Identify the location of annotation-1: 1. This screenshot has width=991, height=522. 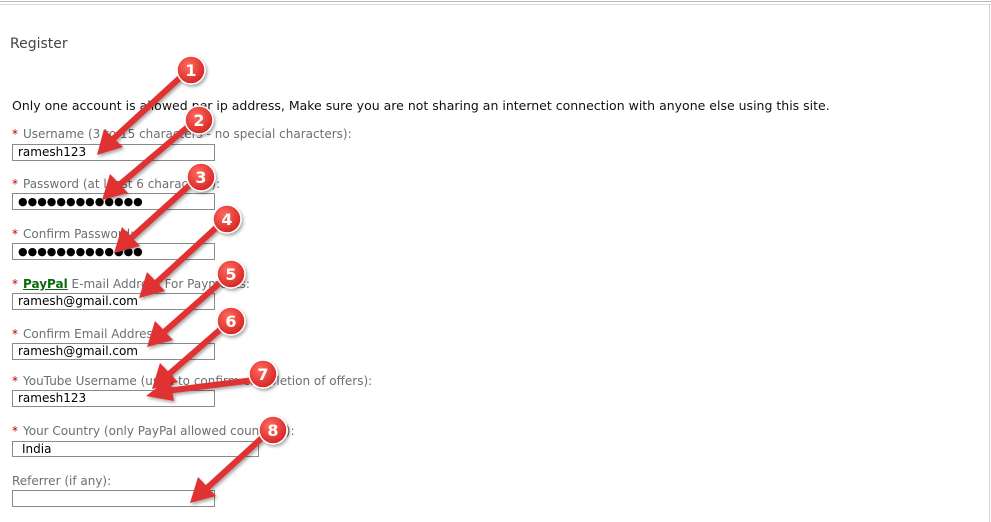
(151, 105).